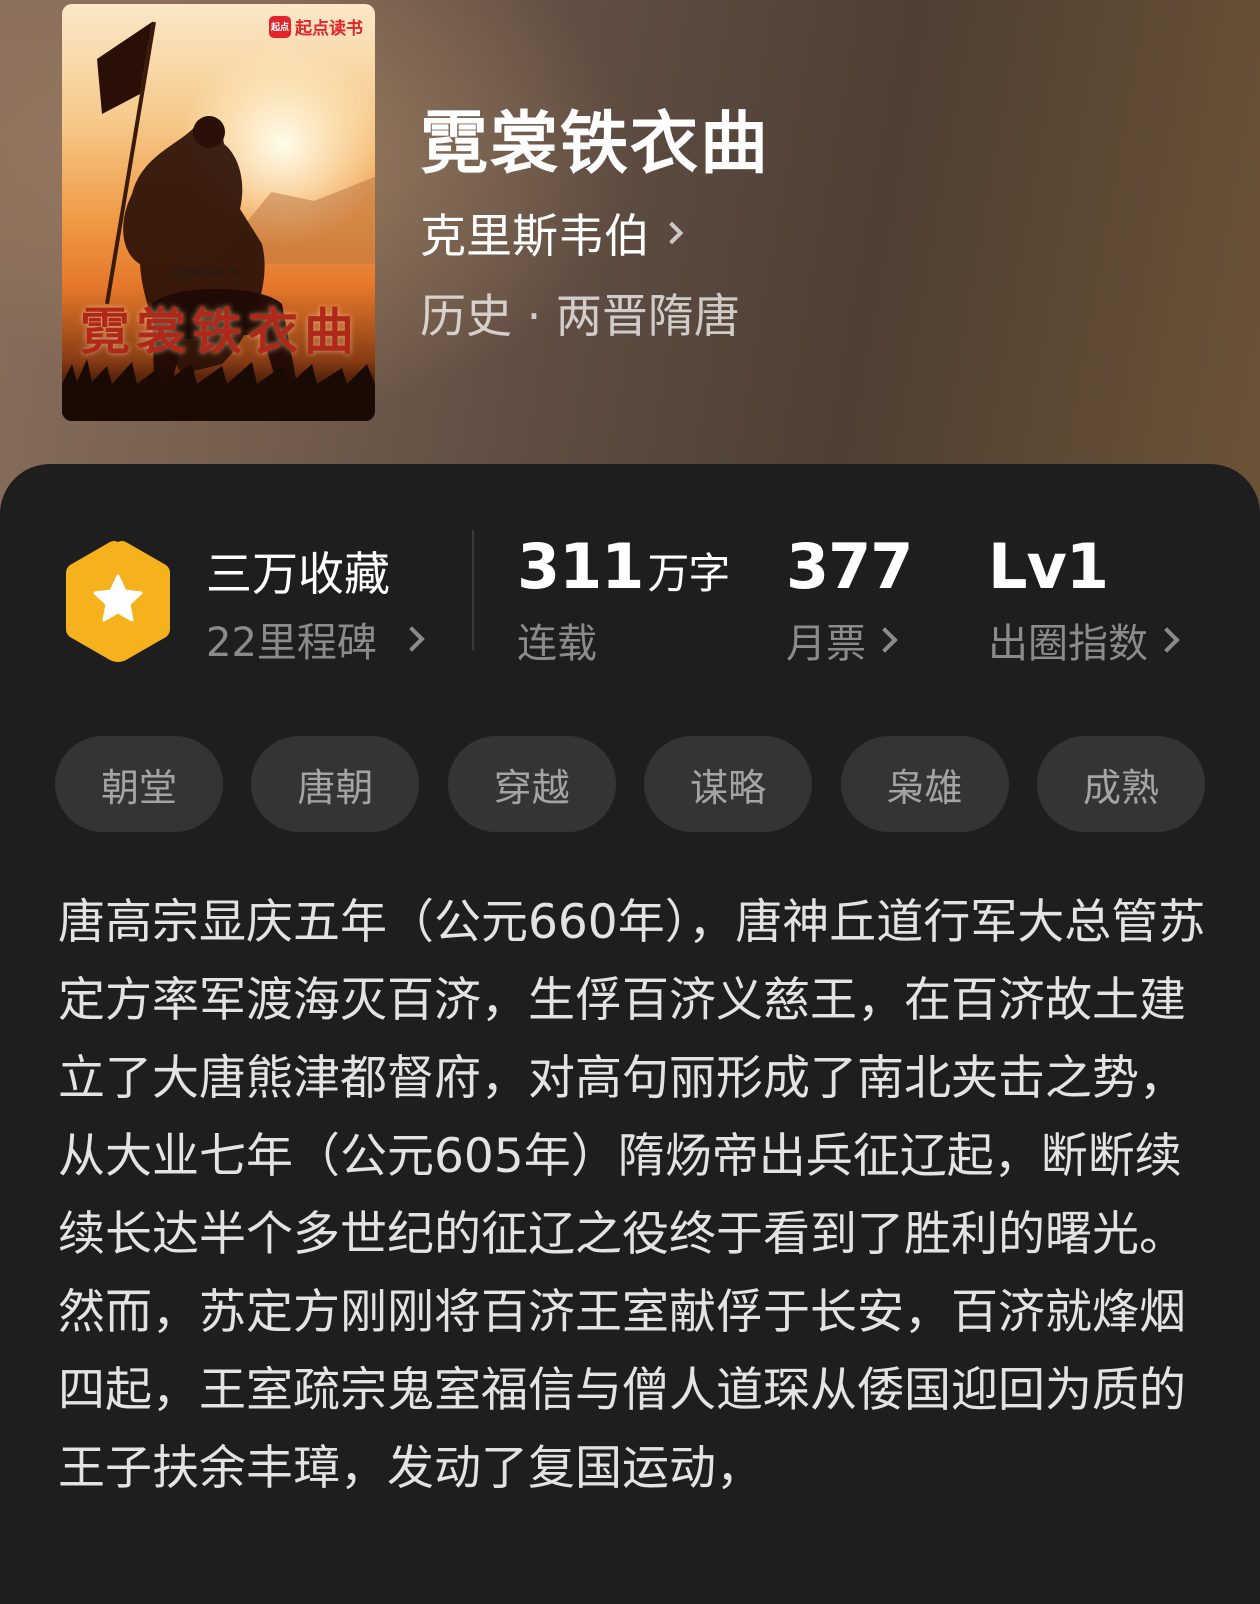  Describe the element at coordinates (557, 644) in the screenshot. I see `serial-status: 连载` at that location.